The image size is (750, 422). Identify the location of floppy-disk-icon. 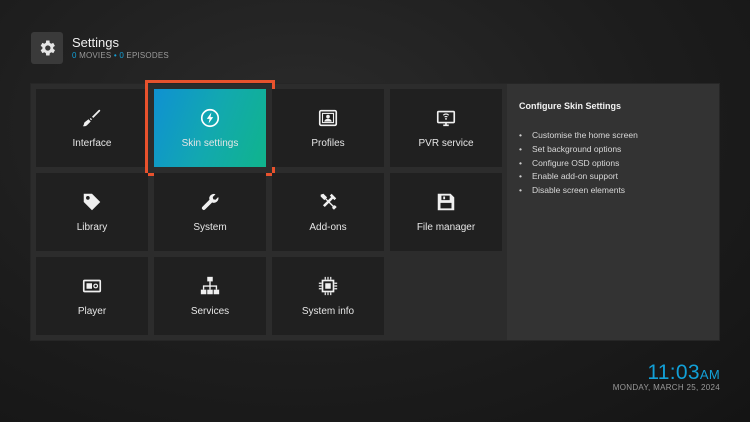
(446, 202).